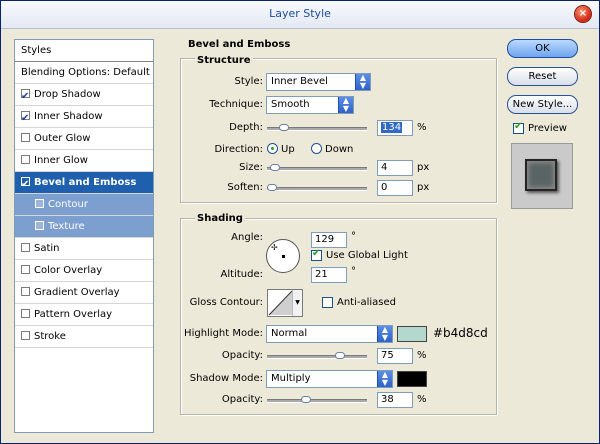 The image size is (600, 444). I want to click on altitude-unit: °, so click(353, 271).